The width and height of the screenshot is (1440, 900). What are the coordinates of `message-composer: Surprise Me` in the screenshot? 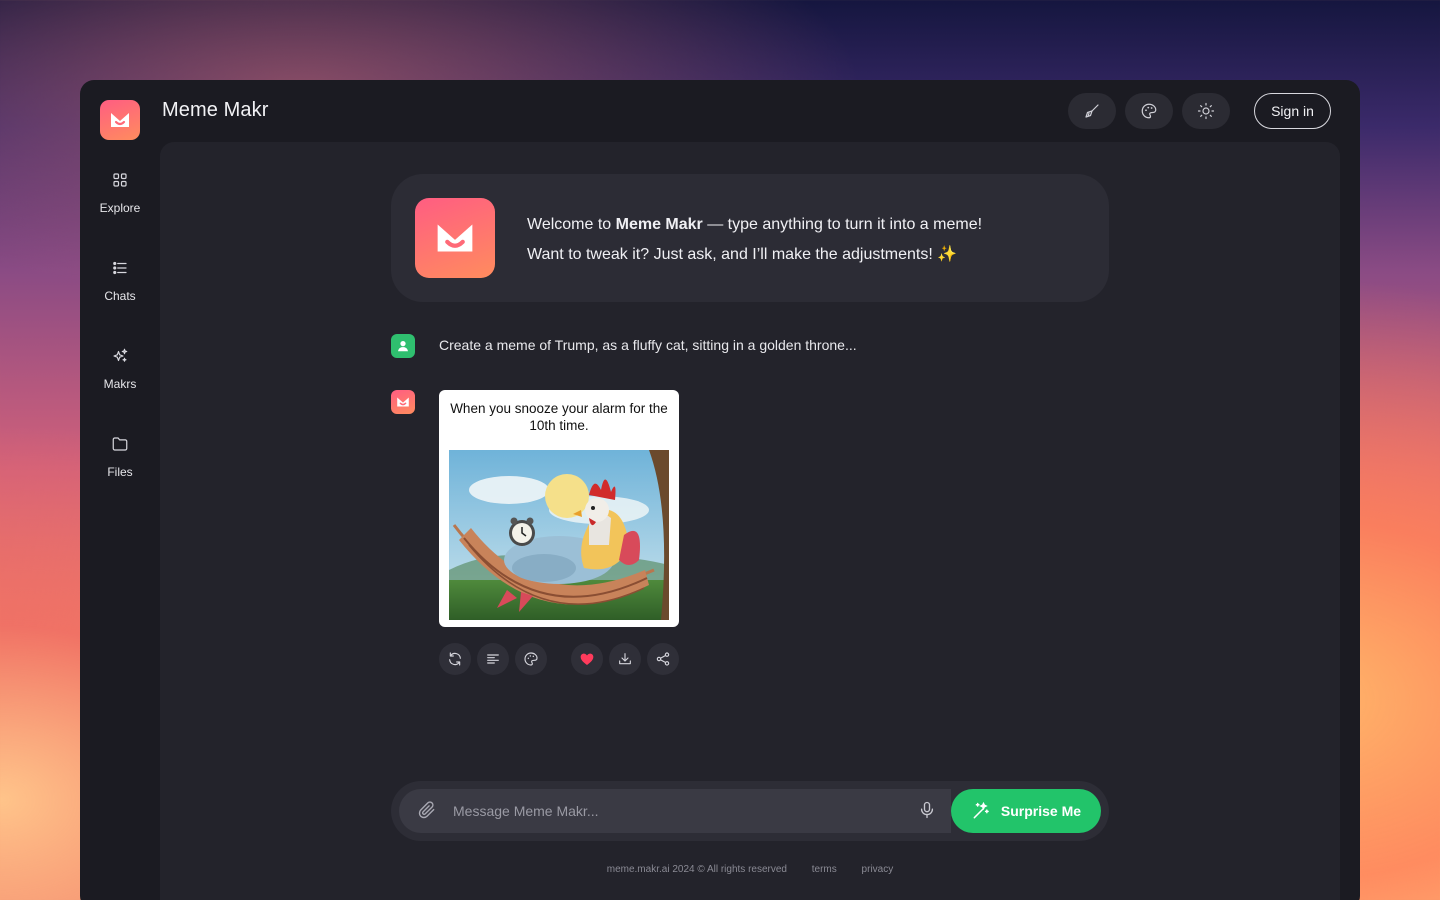 It's located at (750, 811).